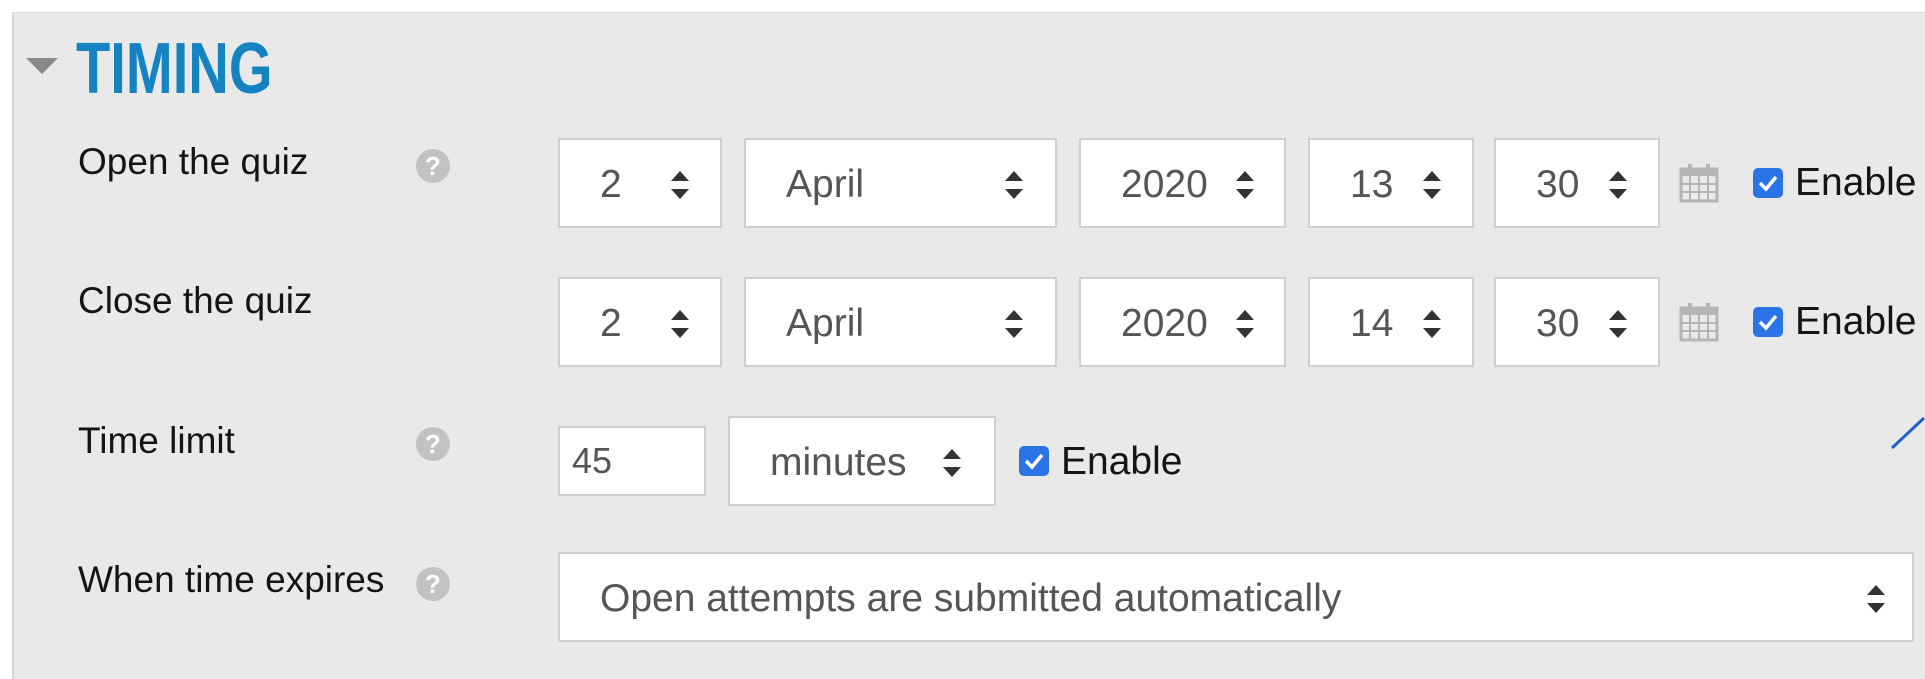 This screenshot has height=679, width=1925. Describe the element at coordinates (640, 183) in the screenshot. I see `open-day-select: 2` at that location.